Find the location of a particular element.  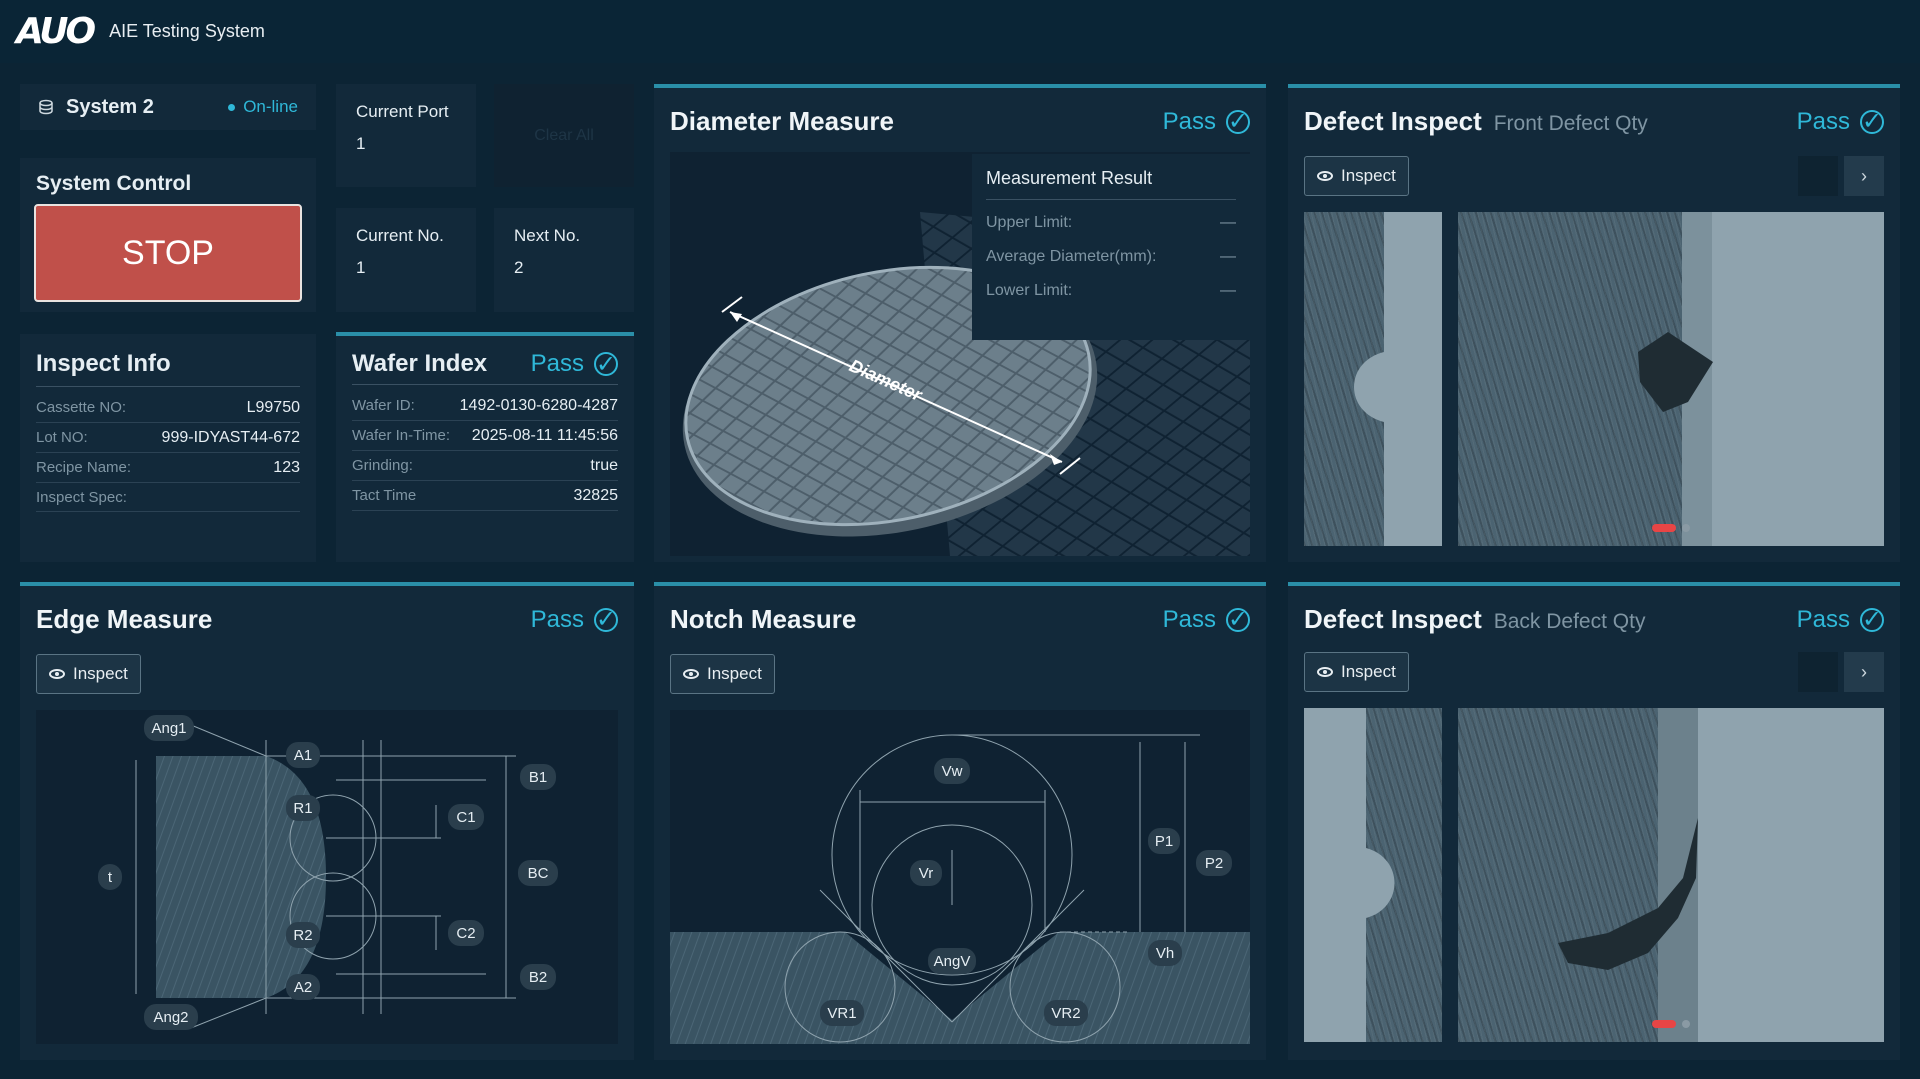

edge-title: Edge Measure is located at coordinates (124, 619).